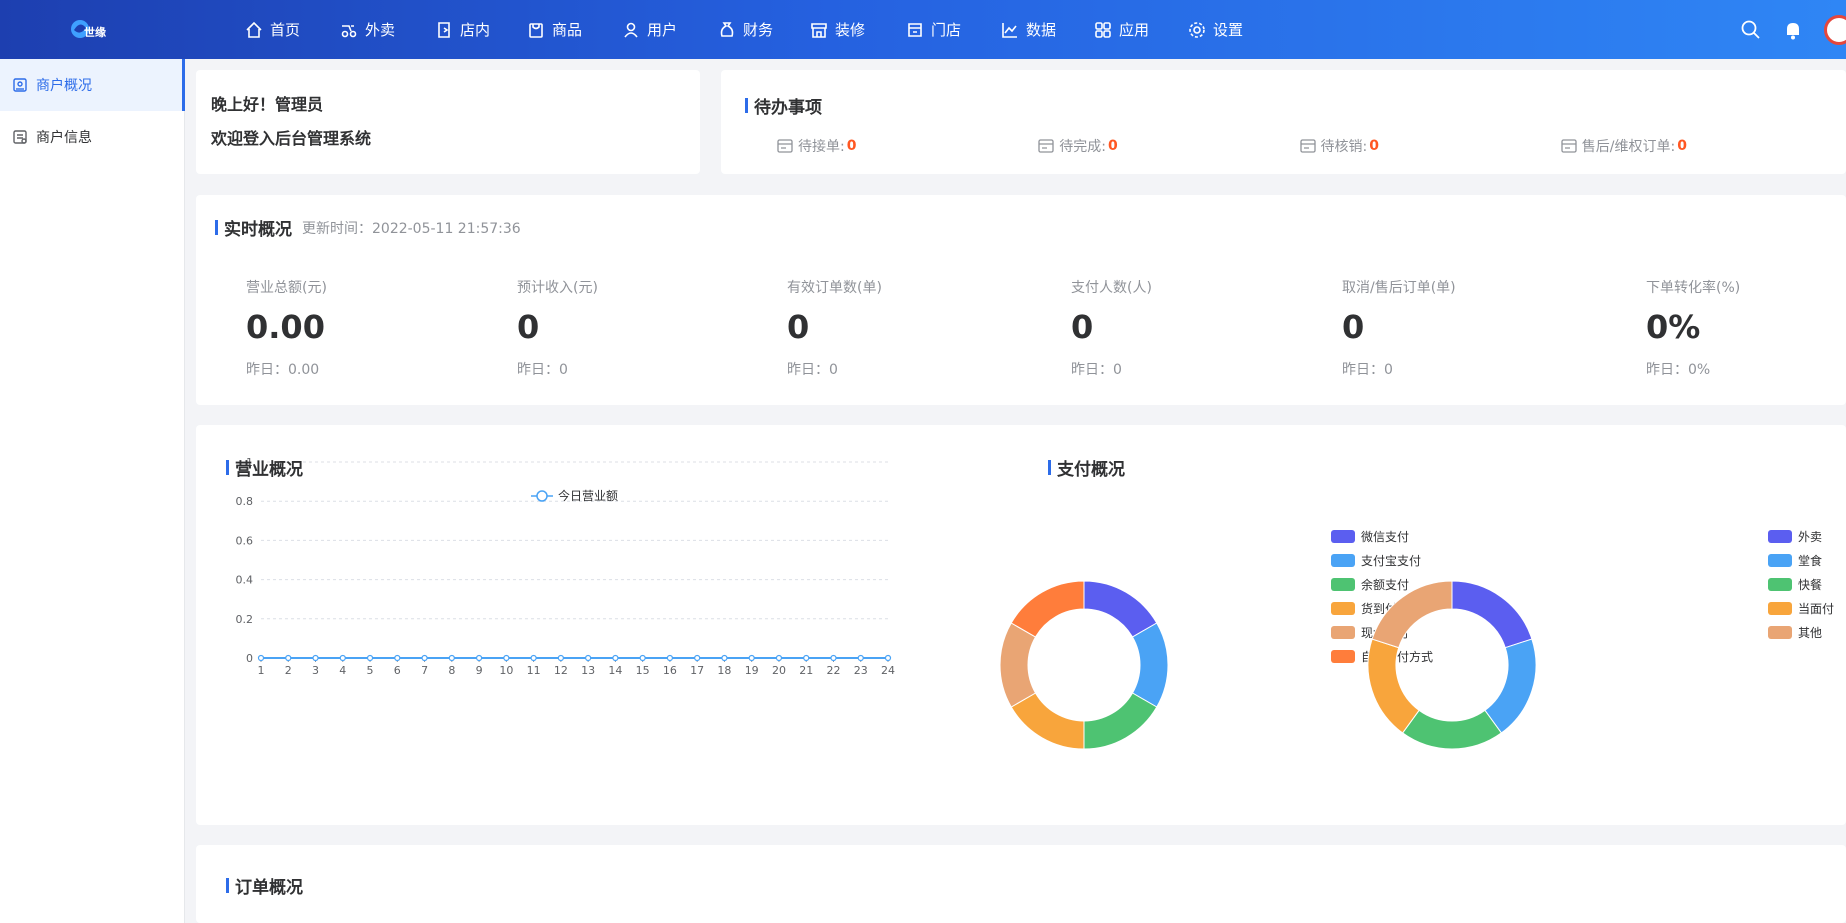  Describe the element at coordinates (1111, 288) in the screenshot. I see `stat-label: 支付人数(人)` at that location.